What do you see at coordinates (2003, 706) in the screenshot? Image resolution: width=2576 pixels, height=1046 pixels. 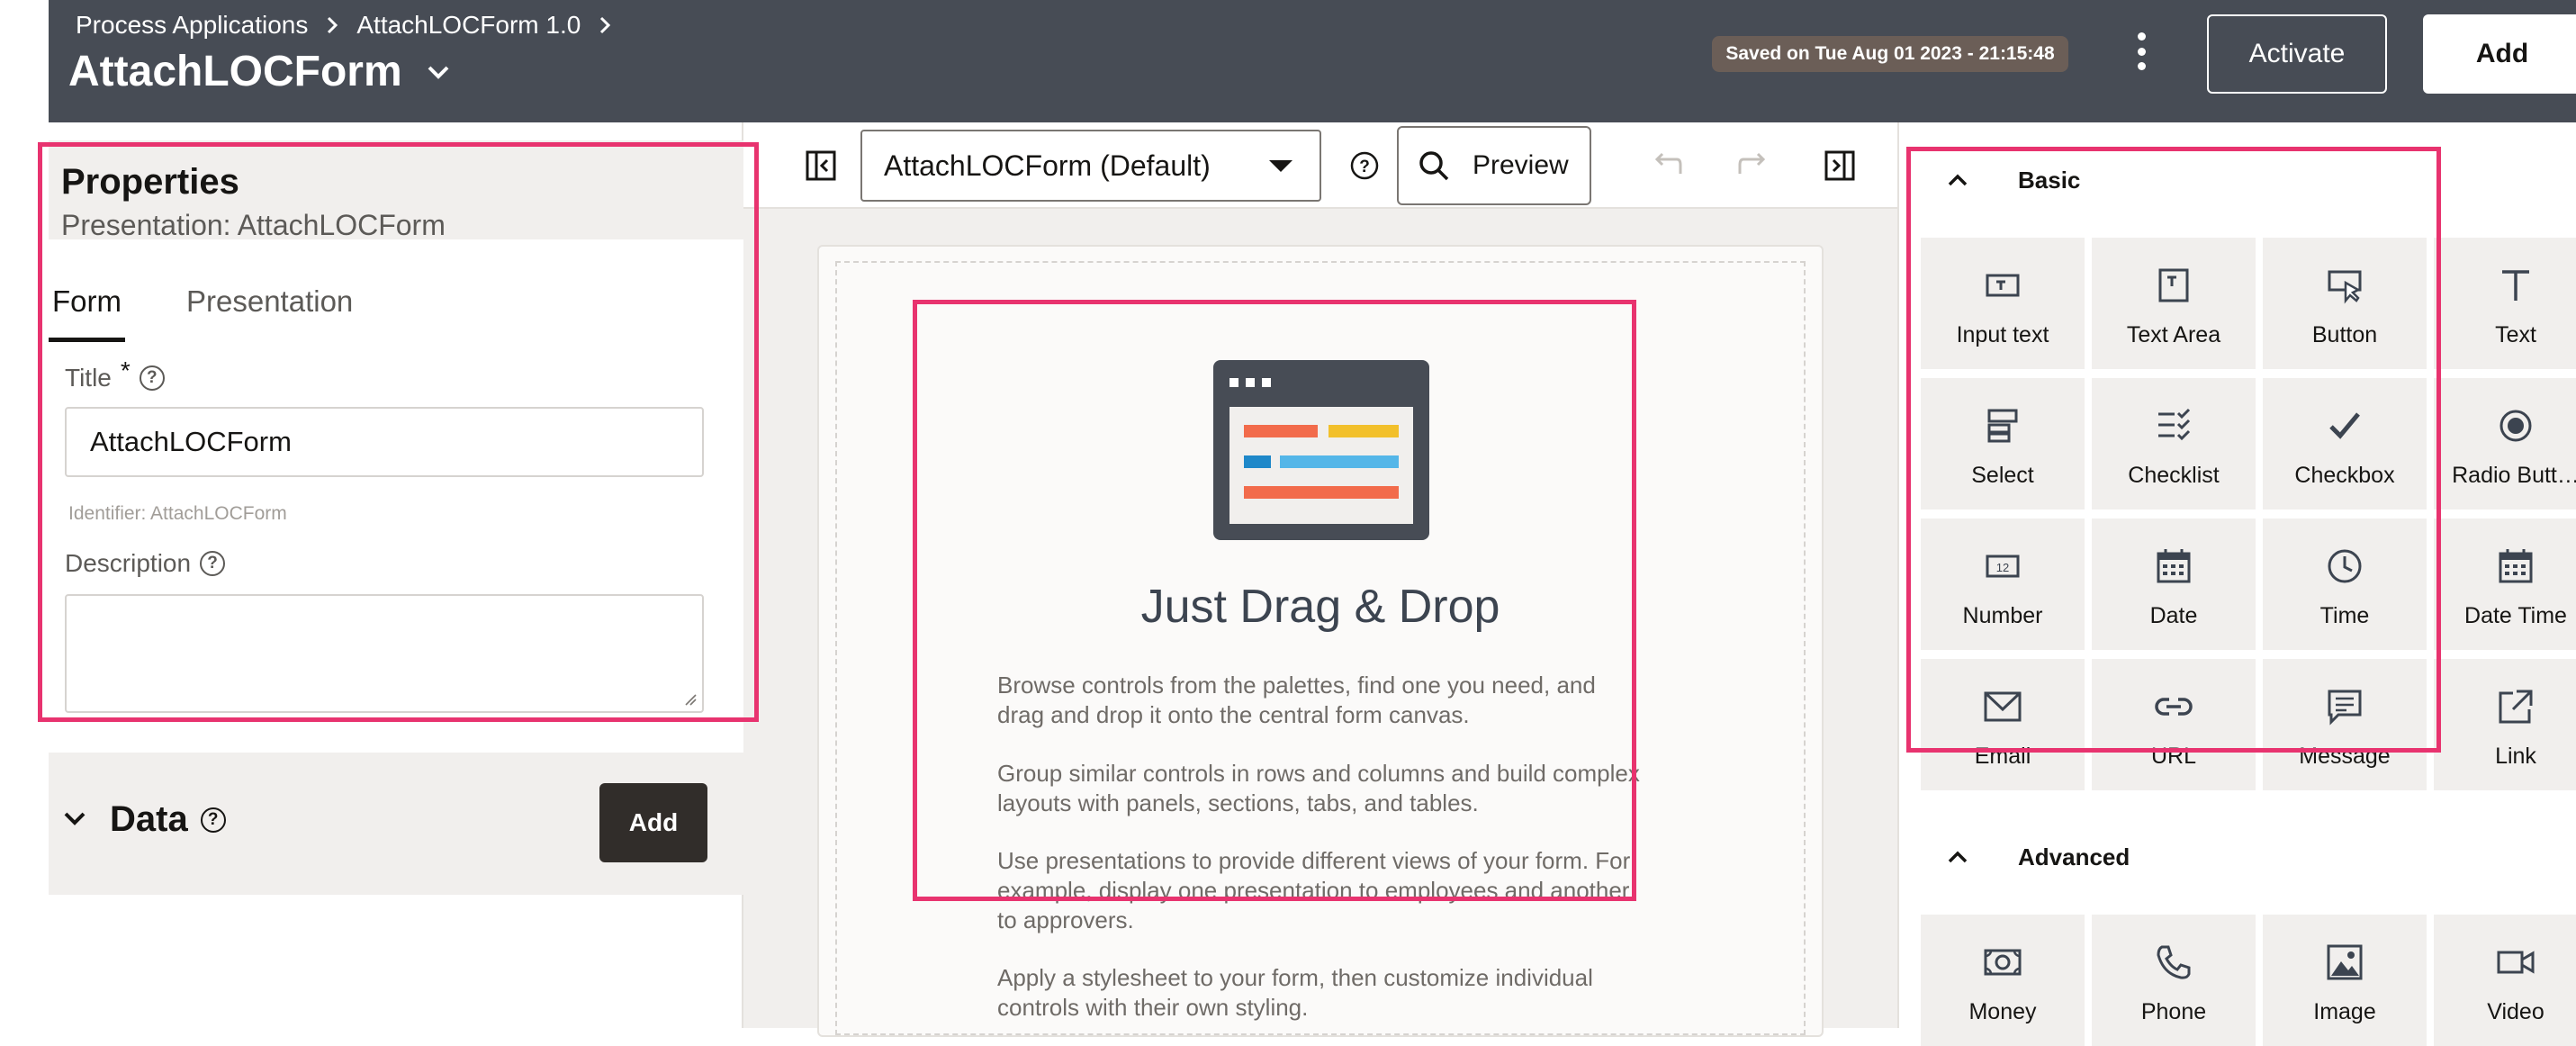 I see `email-icon` at bounding box center [2003, 706].